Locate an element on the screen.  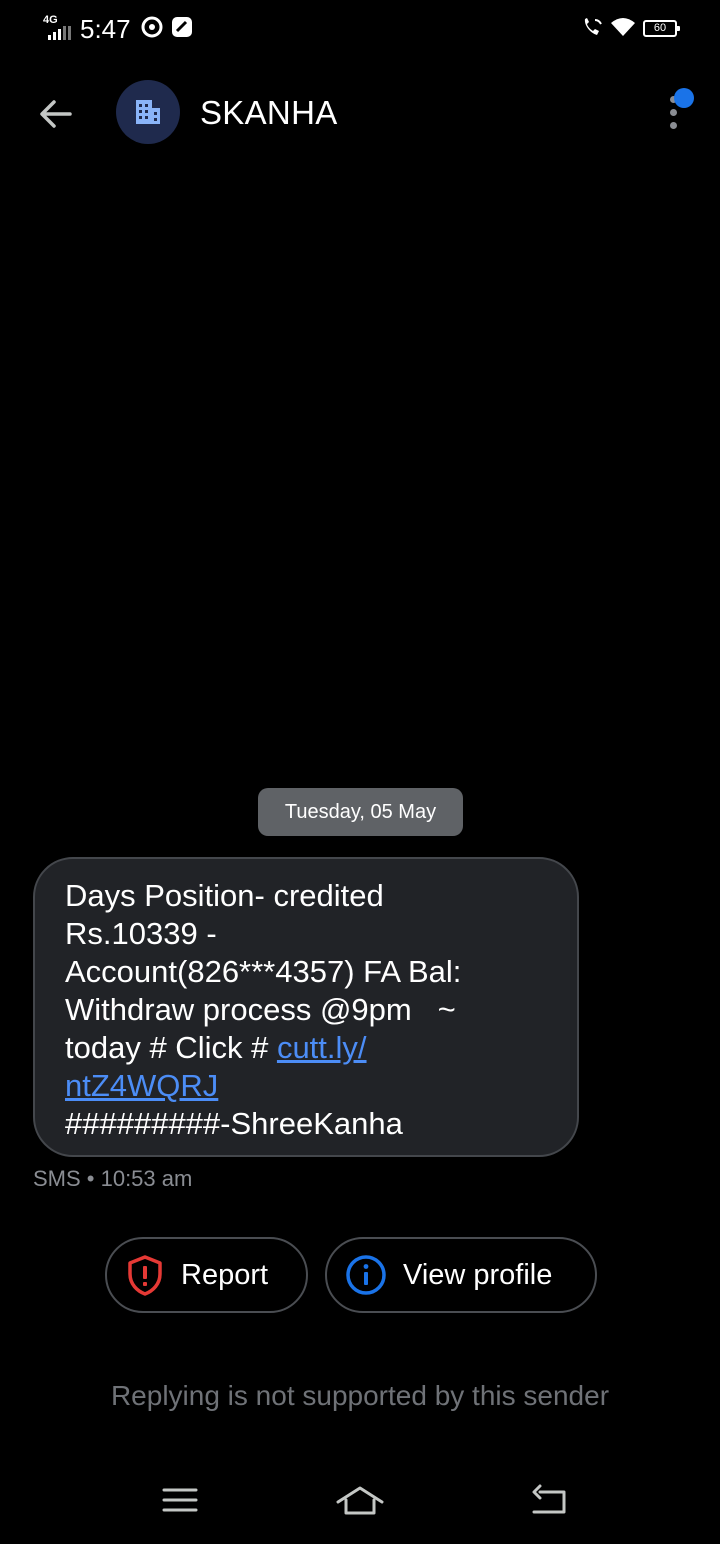
reply-unsupported-note: Replying is not supported by this sender is located at coordinates (360, 1395).